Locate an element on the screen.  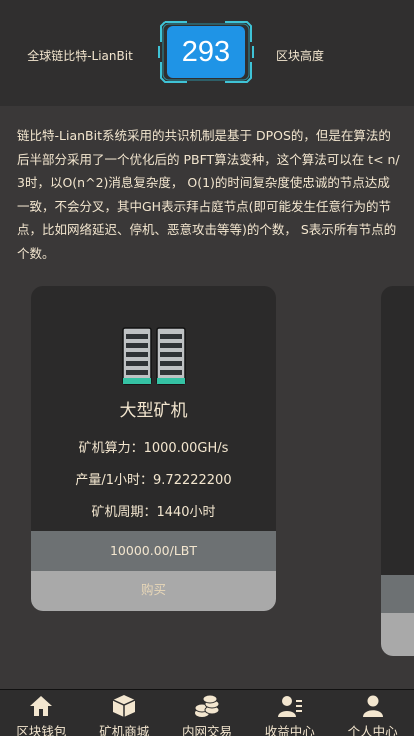
coins-icon is located at coordinates (207, 705).